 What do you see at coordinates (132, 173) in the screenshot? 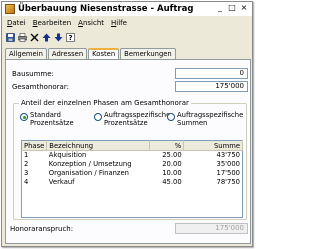
I see `table-row: 3 Organisation / Finanzen 10.00 17'500` at bounding box center [132, 173].